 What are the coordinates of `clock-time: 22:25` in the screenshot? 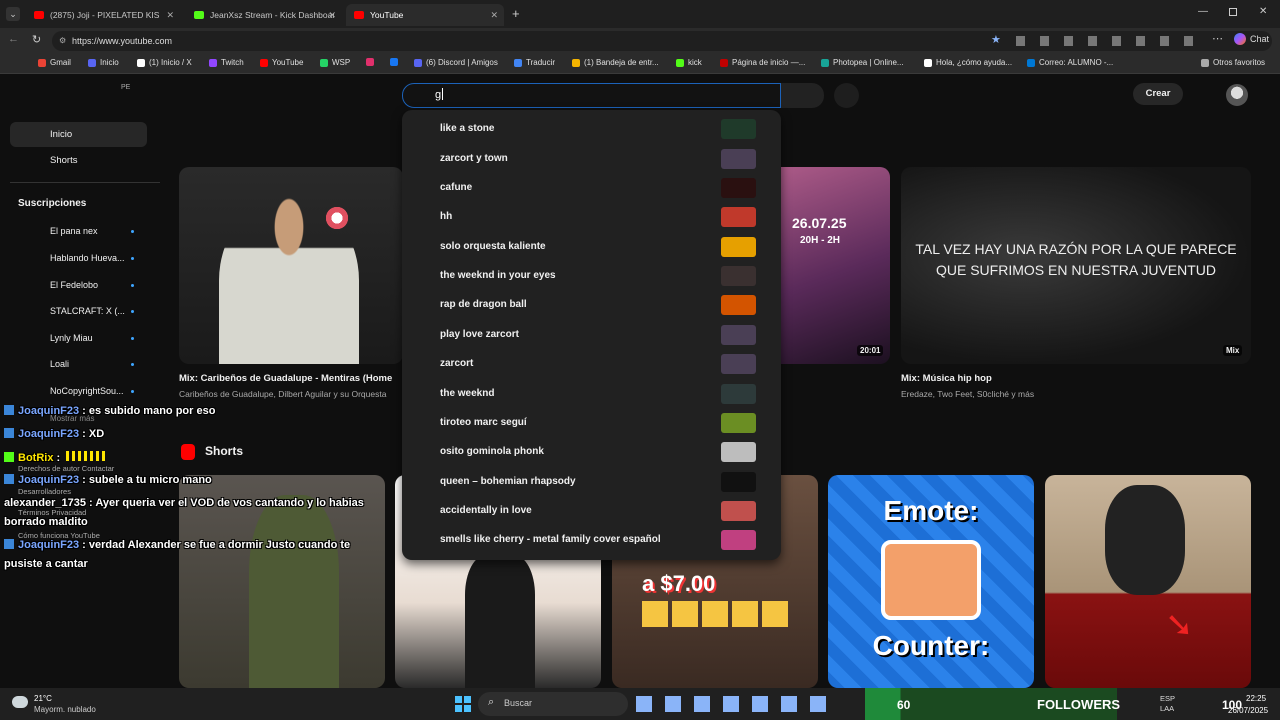 It's located at (1256, 698).